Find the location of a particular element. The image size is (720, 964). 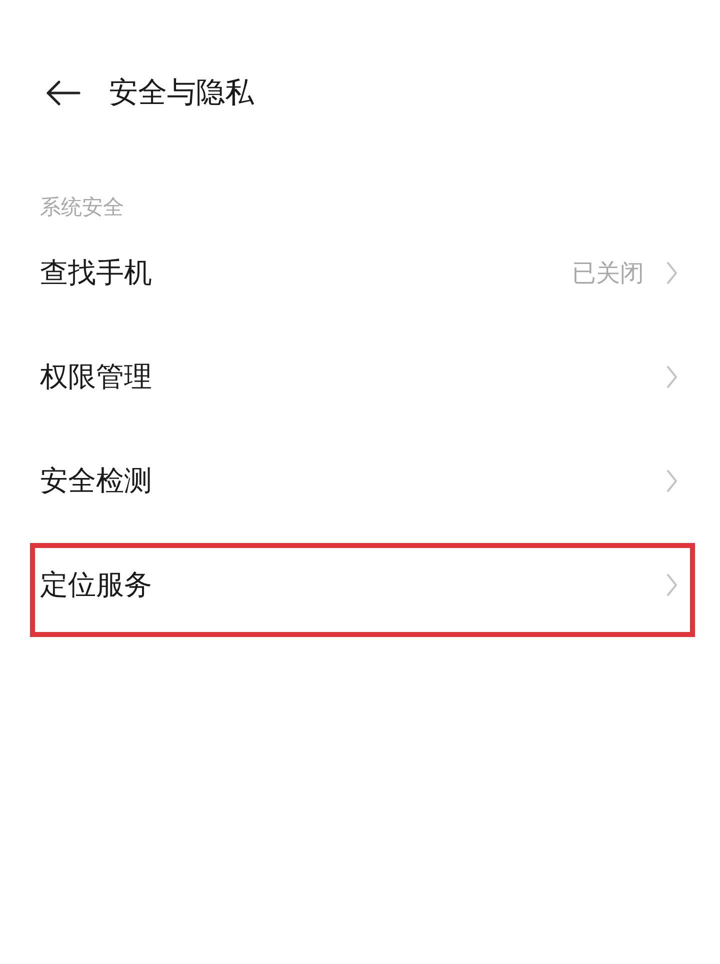

settings-item: 安全检测 is located at coordinates (360, 481).